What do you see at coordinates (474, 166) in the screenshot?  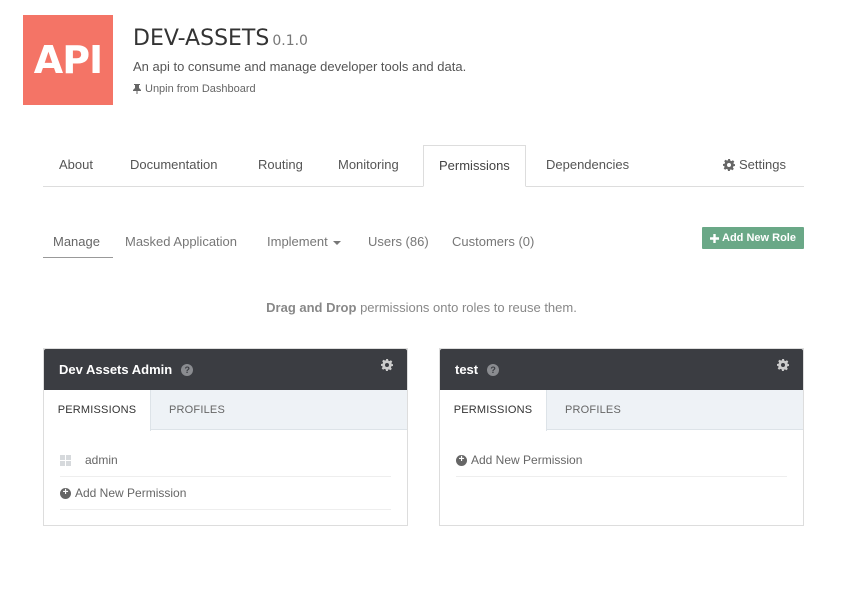 I see `tab-permissions: Permissions` at bounding box center [474, 166].